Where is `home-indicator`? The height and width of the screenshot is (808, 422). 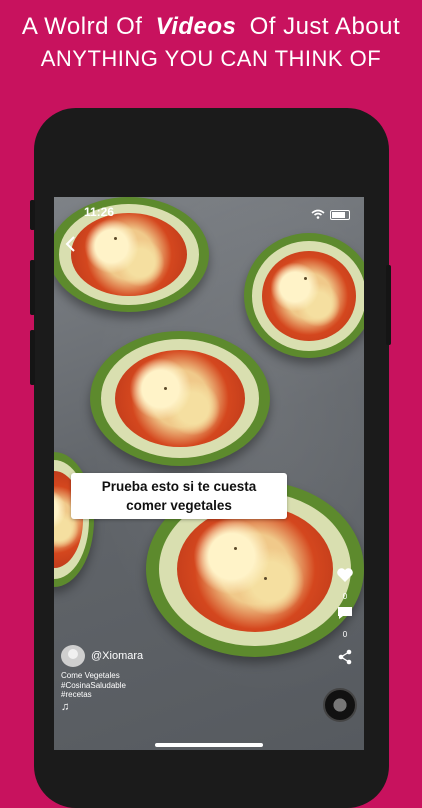
home-indicator is located at coordinates (209, 745).